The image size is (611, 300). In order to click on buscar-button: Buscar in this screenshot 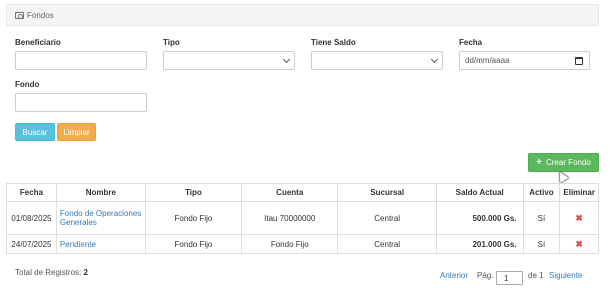, I will do `click(35, 132)`.